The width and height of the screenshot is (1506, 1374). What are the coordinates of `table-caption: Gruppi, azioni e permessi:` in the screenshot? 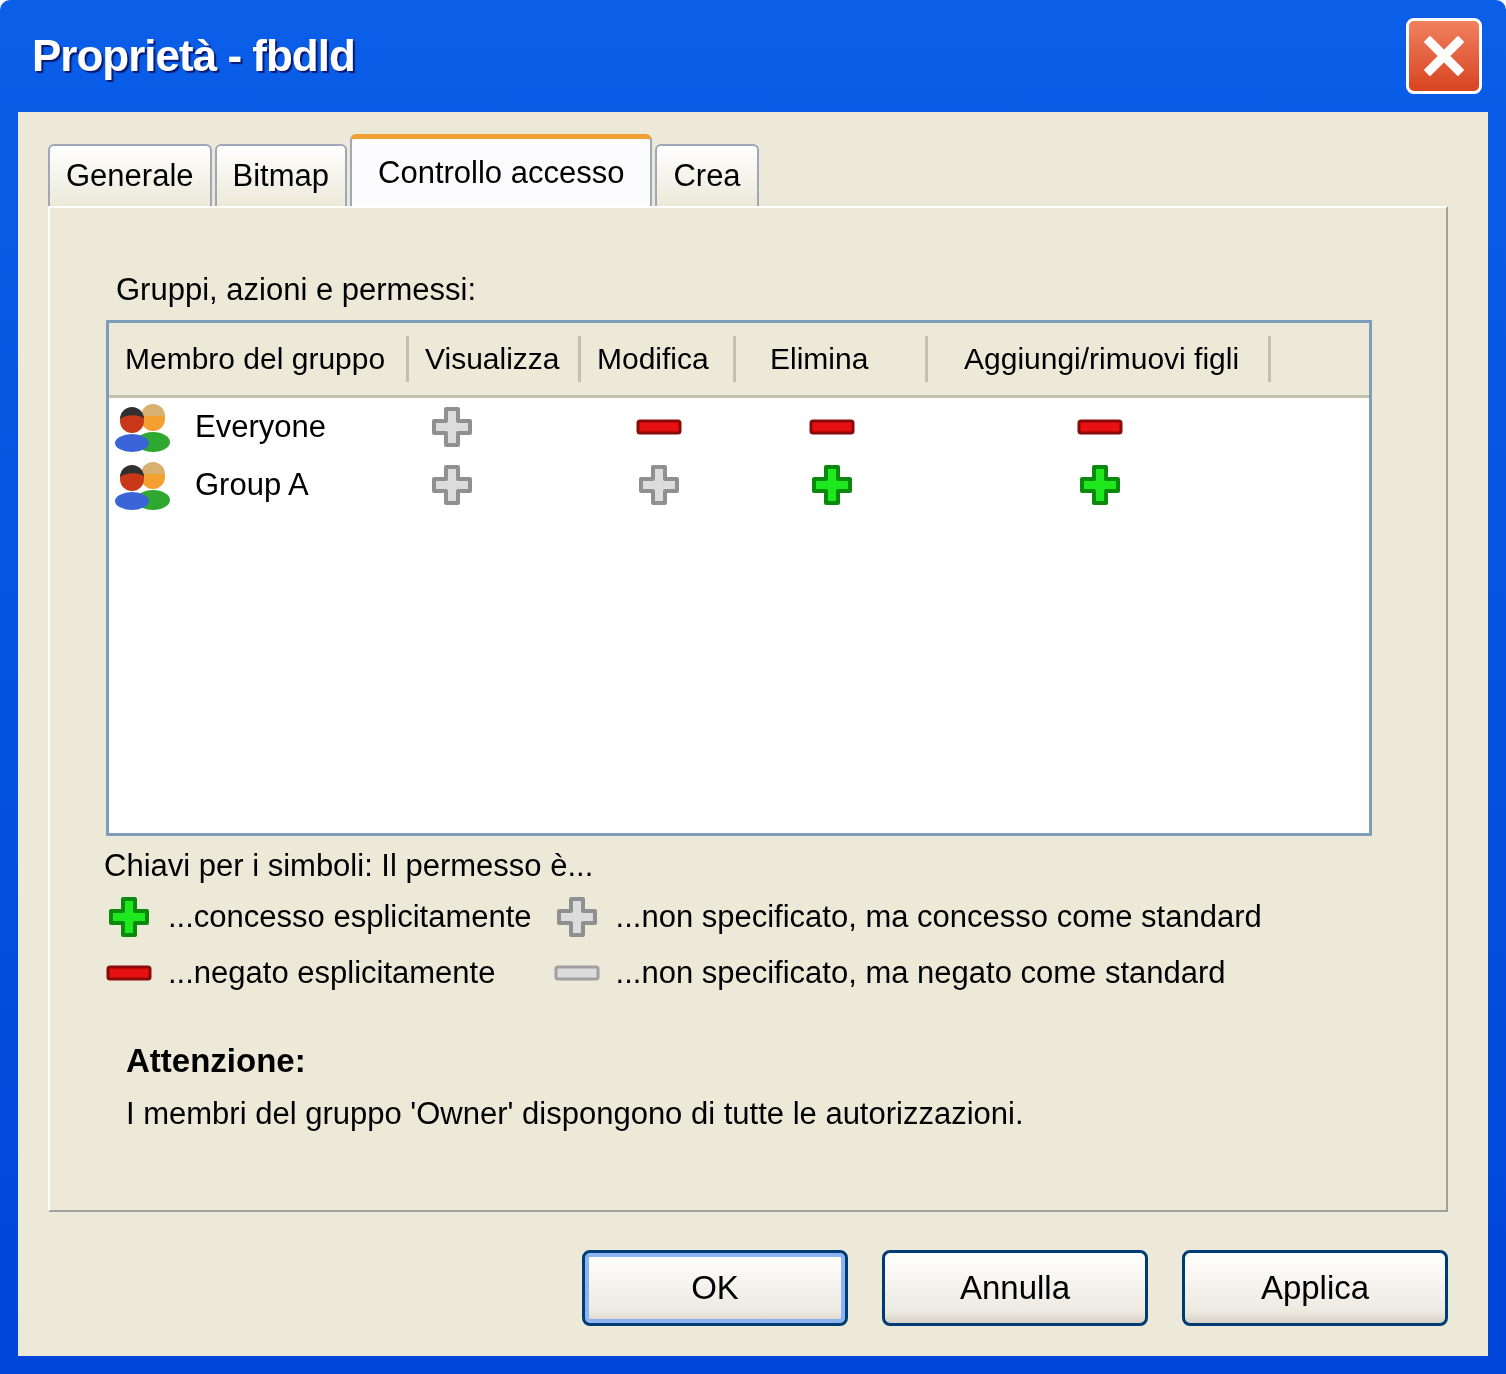 It's located at (297, 290).